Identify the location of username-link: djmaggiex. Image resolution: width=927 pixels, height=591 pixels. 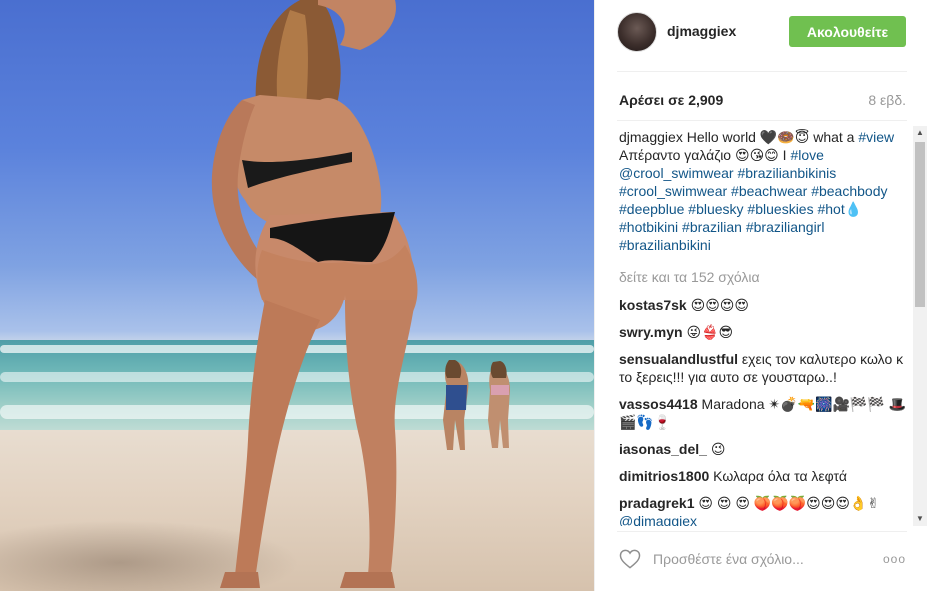
(701, 31).